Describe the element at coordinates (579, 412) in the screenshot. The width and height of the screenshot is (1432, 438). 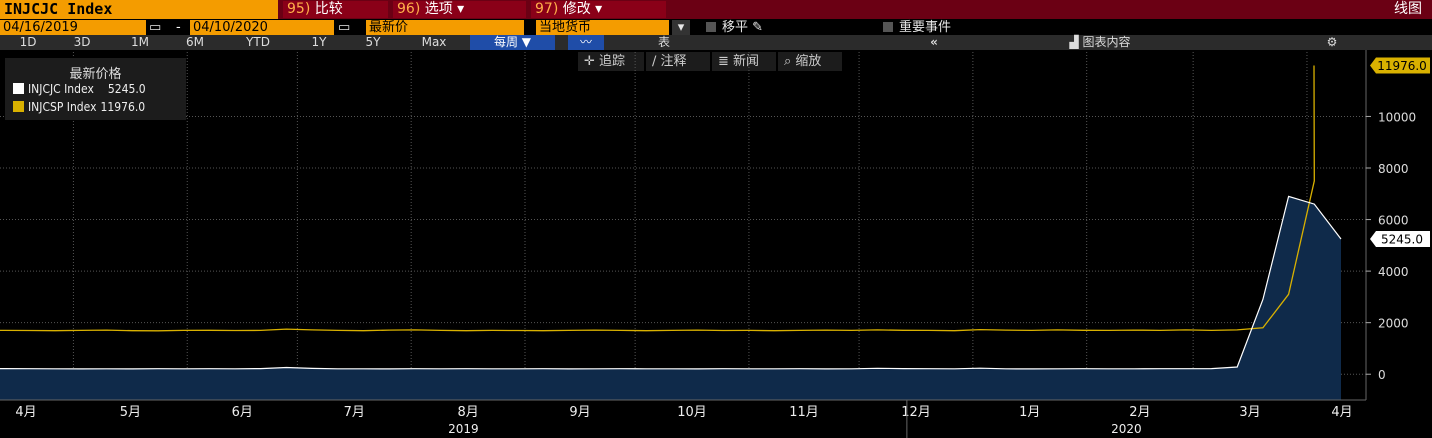
I see `x-tick-label: 9月` at that location.